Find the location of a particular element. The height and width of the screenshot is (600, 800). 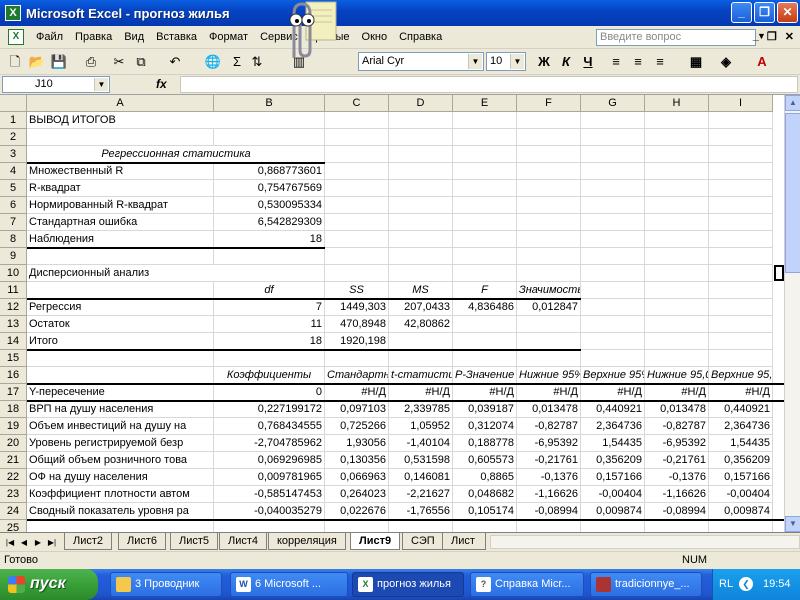

cell-h7 is located at coordinates (677, 222).